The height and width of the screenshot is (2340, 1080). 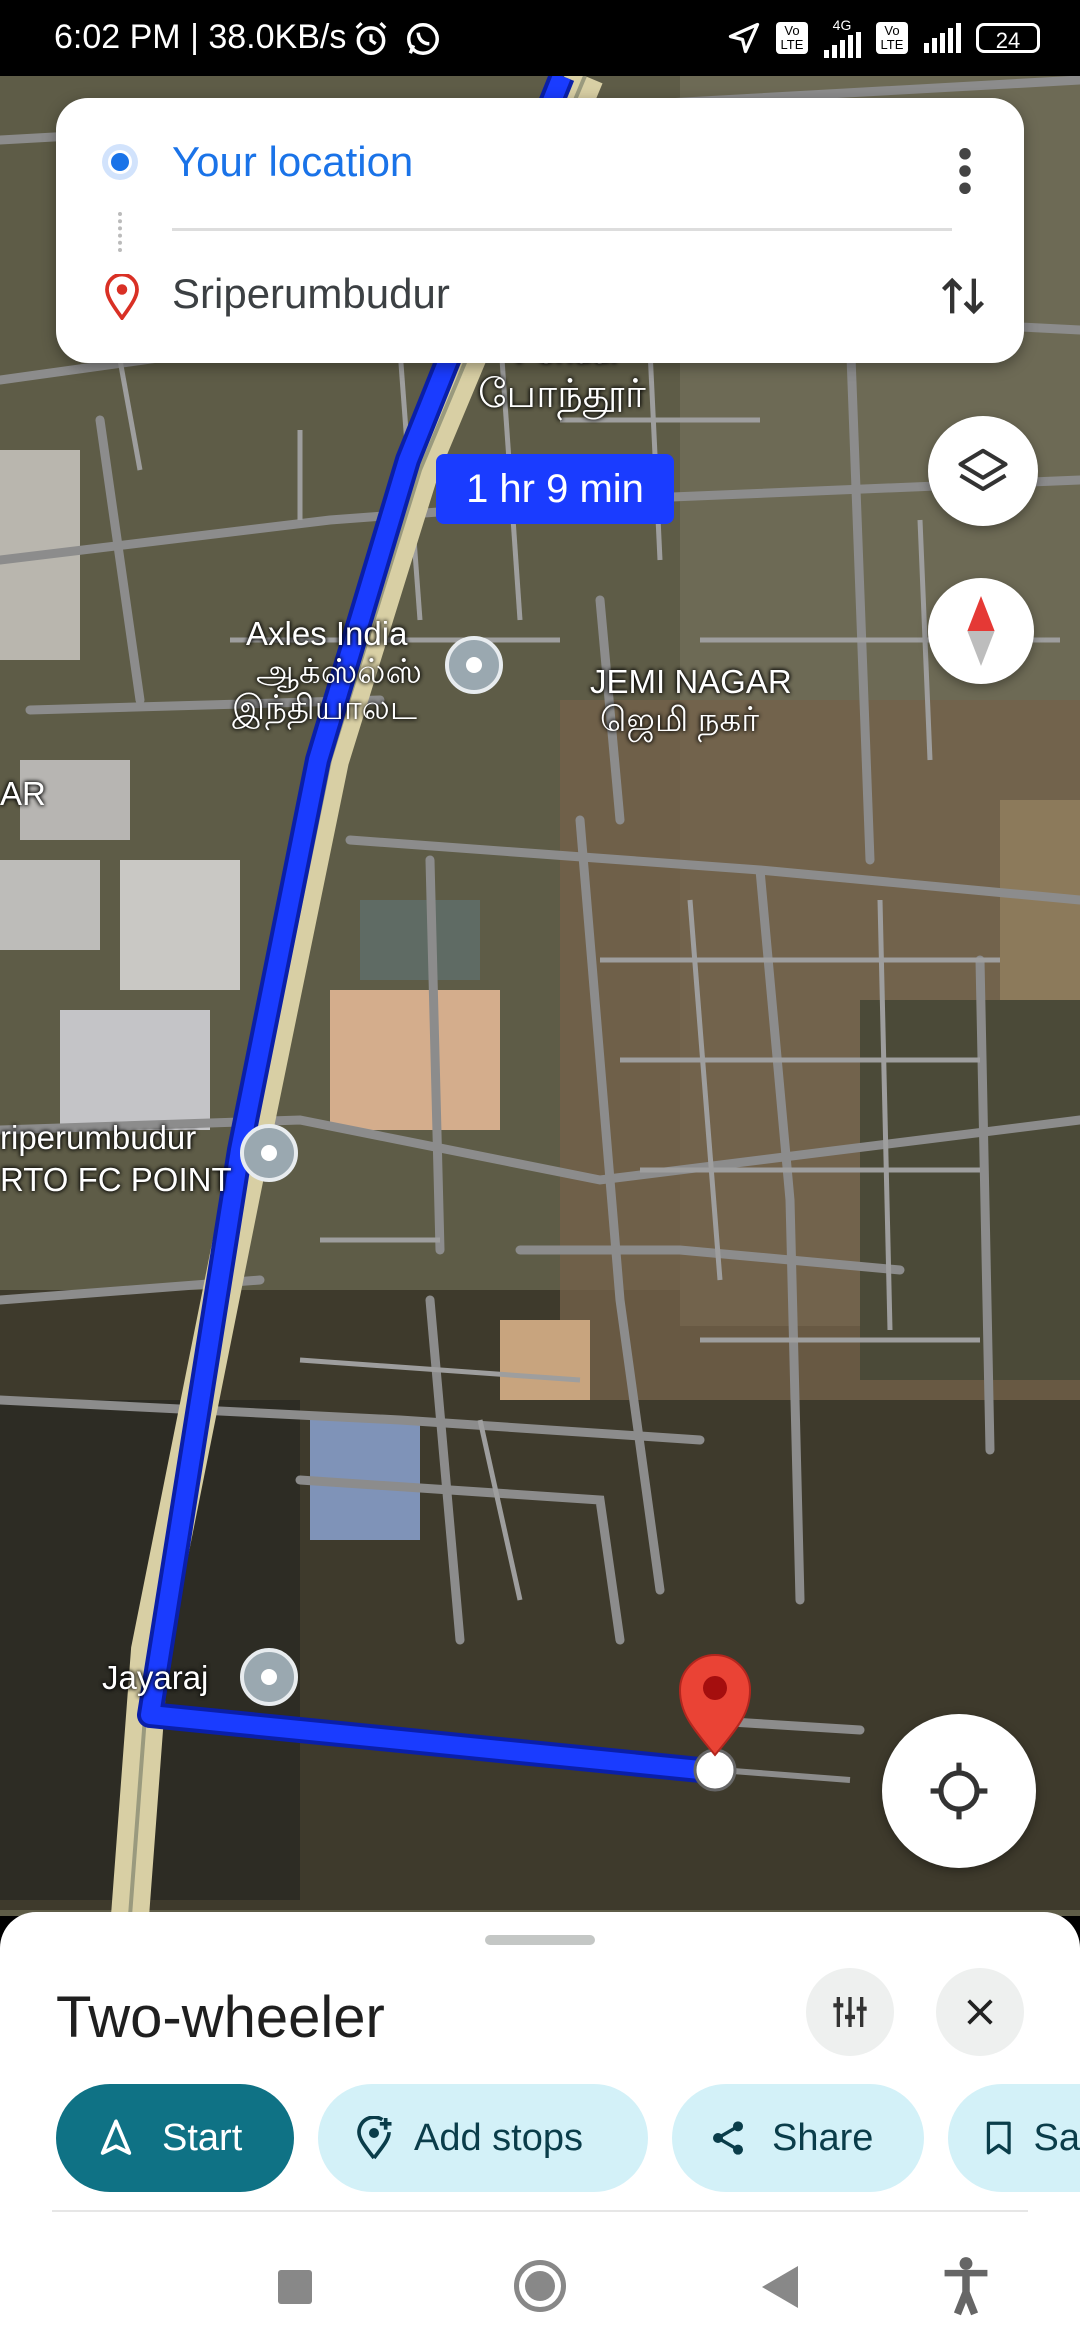 I want to click on destination-pin-icon, so click(x=122, y=298).